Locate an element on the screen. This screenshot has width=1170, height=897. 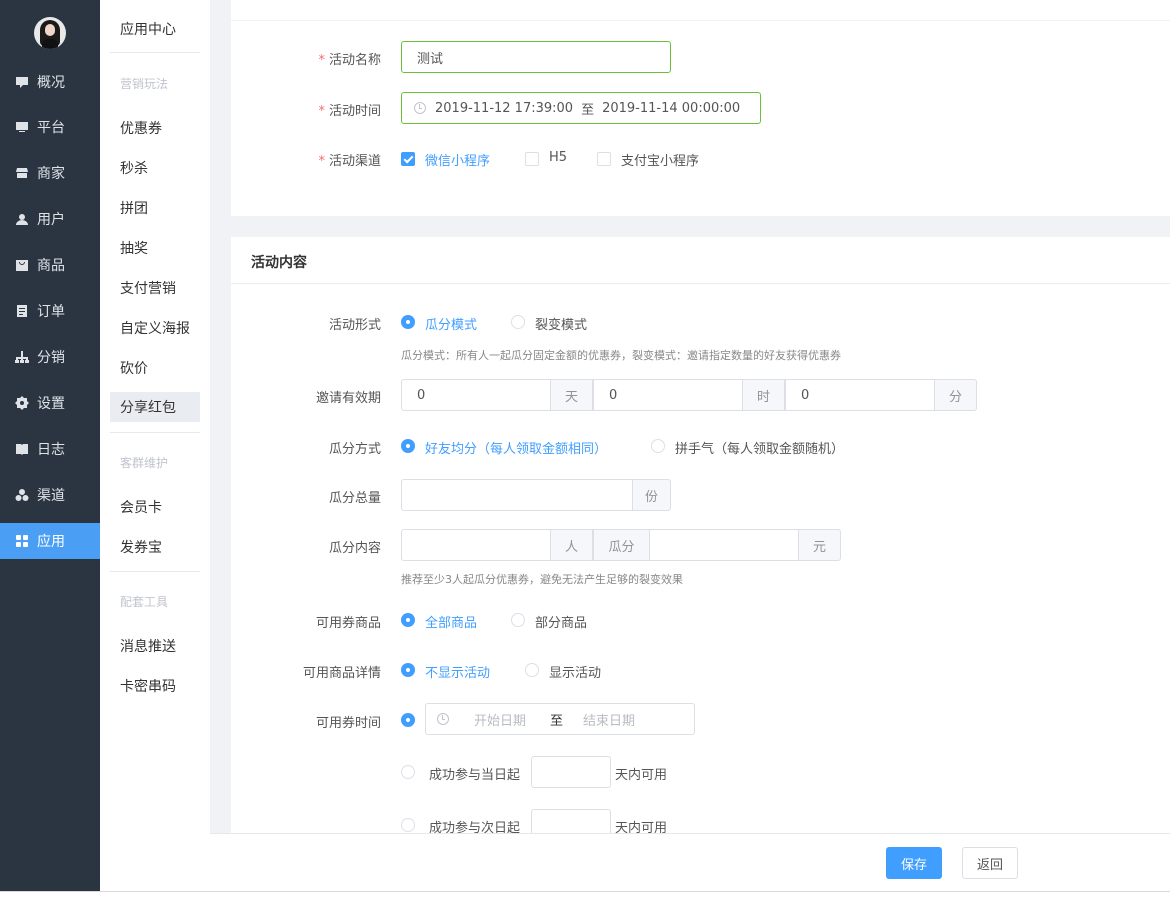
split-total-input is located at coordinates (517, 495).